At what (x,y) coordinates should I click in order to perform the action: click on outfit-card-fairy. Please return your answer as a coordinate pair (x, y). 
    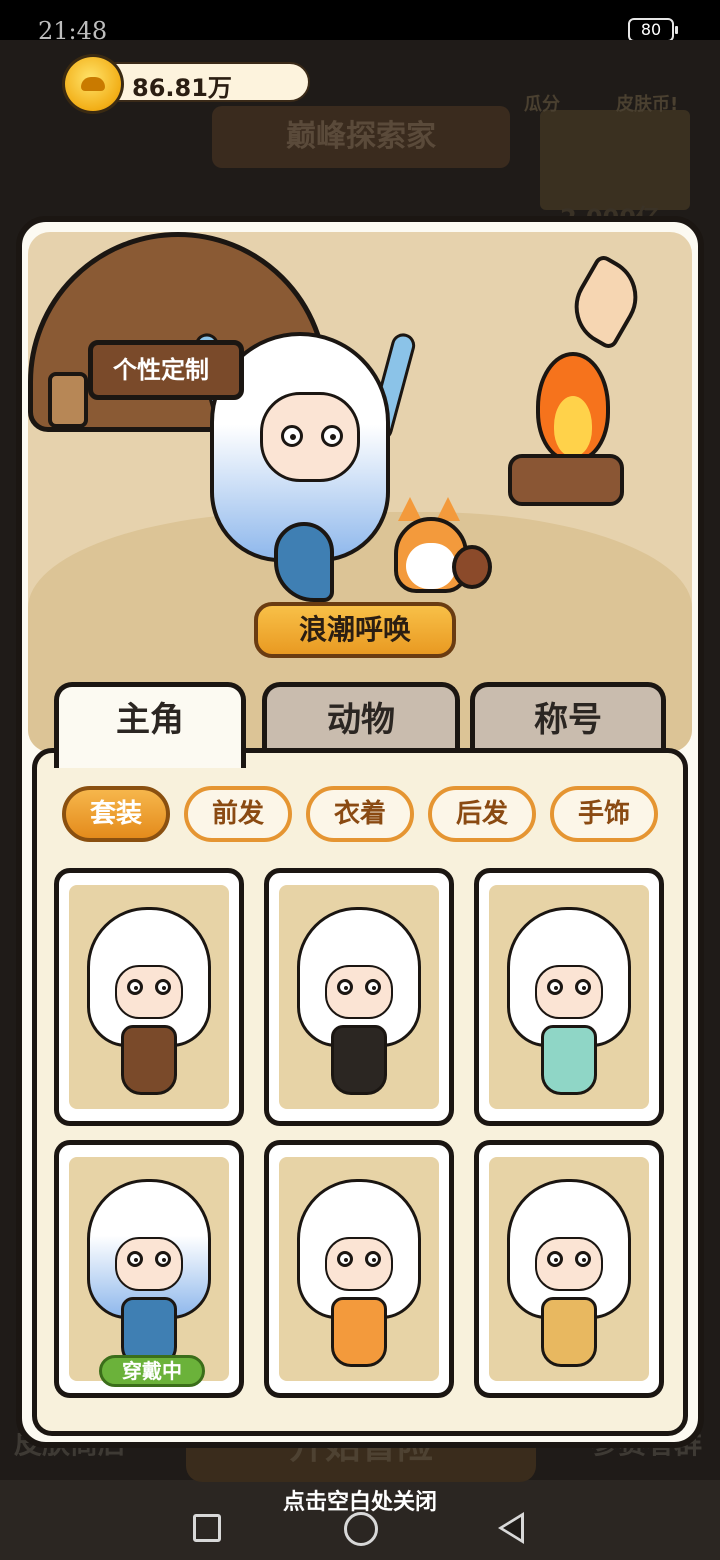
    Looking at the image, I should click on (569, 997).